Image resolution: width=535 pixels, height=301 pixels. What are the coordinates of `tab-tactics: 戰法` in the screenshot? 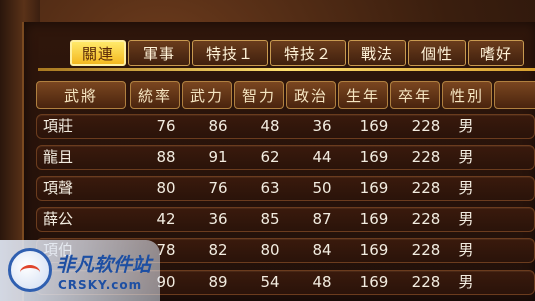 It's located at (377, 53).